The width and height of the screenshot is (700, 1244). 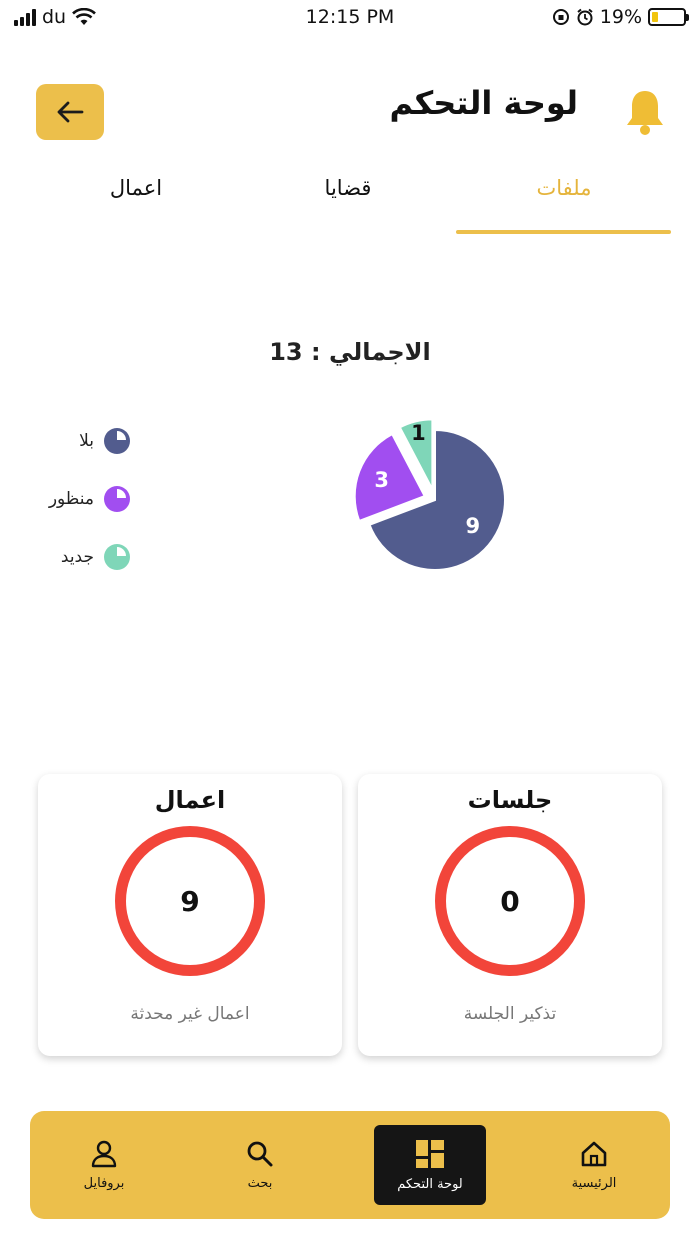 I want to click on total-label: الاجمالي :, so click(x=371, y=352).